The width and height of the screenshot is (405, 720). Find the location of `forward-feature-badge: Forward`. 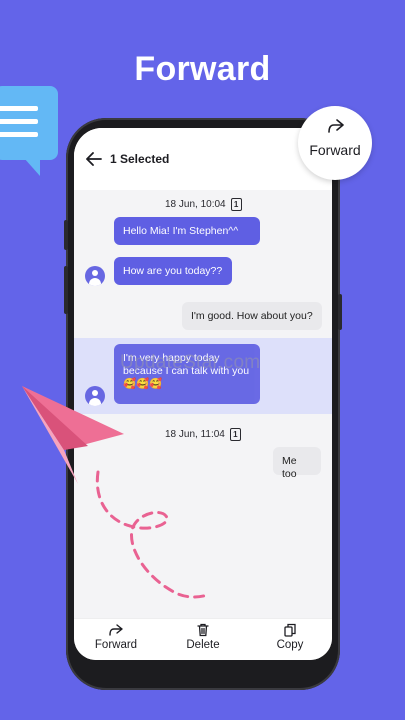

forward-feature-badge: Forward is located at coordinates (335, 143).